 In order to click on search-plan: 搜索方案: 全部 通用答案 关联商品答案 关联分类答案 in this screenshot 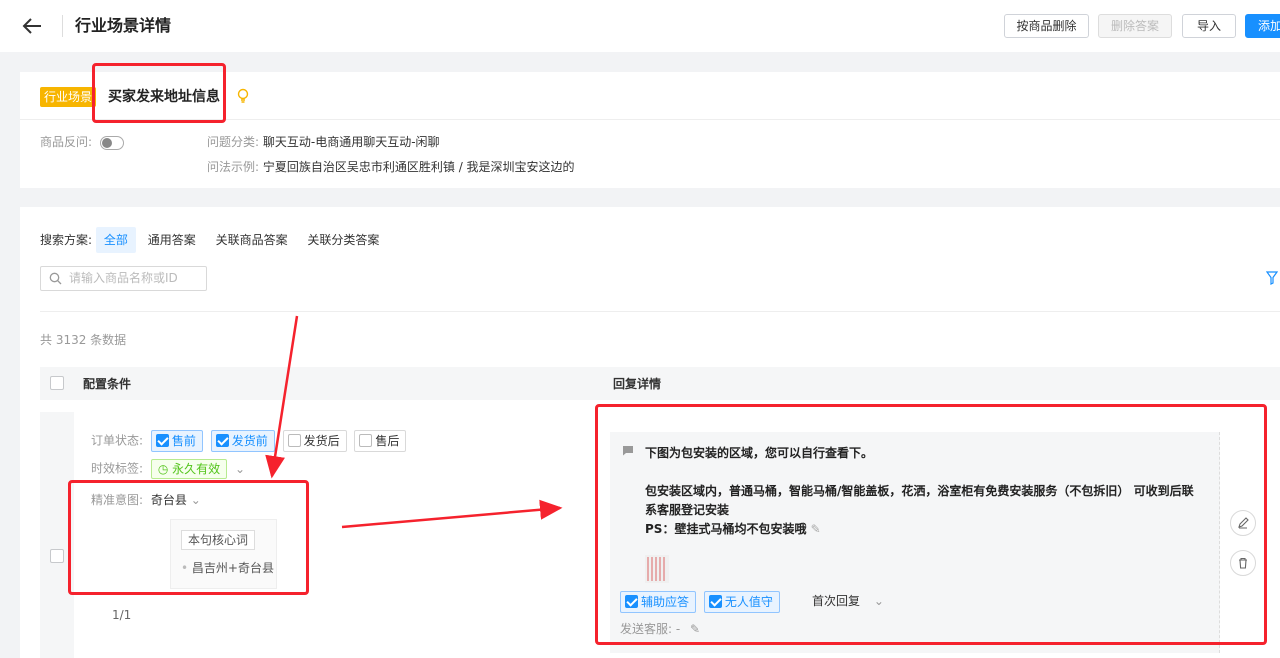, I will do `click(213, 240)`.